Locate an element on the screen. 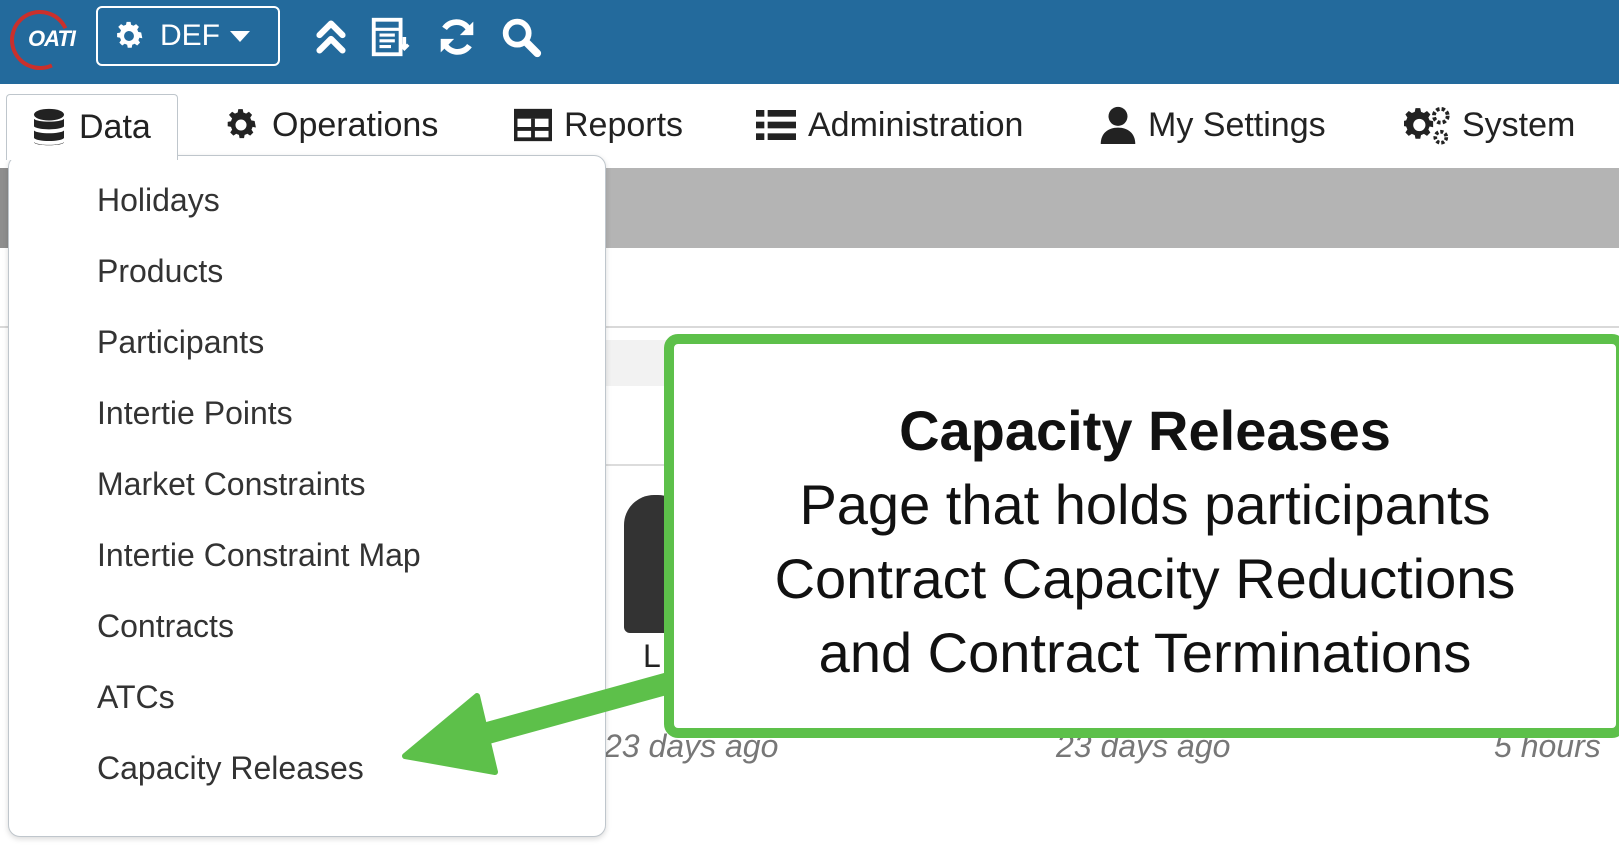 The image size is (1619, 846). nav-my-settings-label: My Settings is located at coordinates (1237, 124).